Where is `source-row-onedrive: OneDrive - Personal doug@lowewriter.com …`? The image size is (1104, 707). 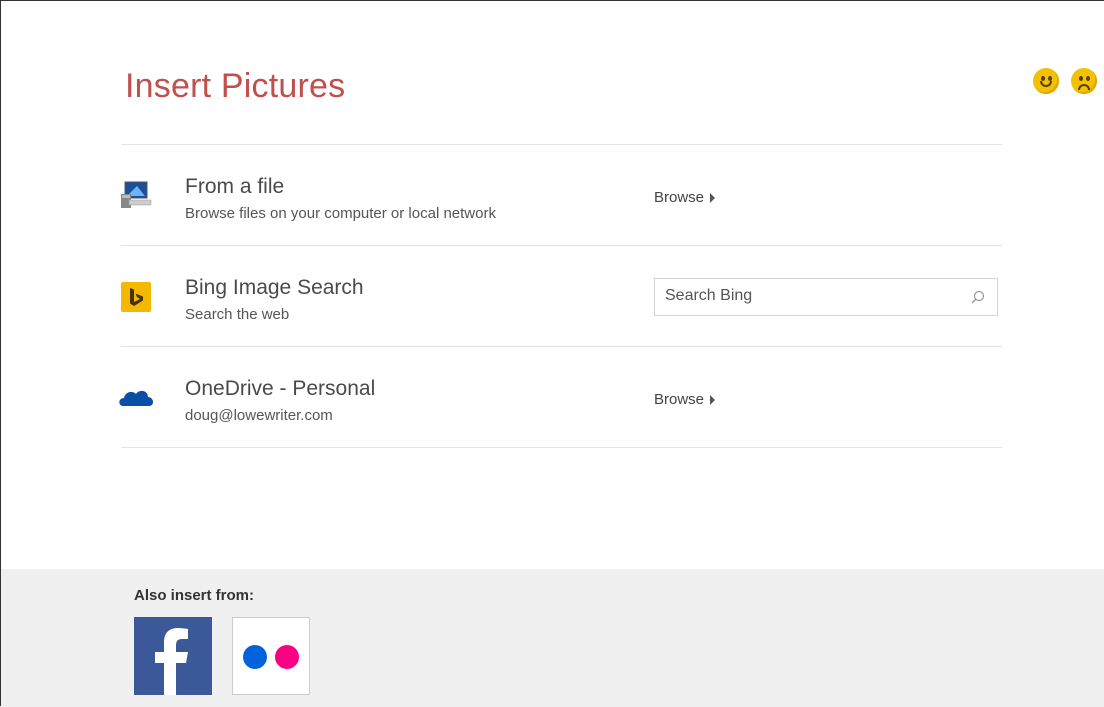 source-row-onedrive: OneDrive - Personal doug@lowewriter.com … is located at coordinates (560, 397).